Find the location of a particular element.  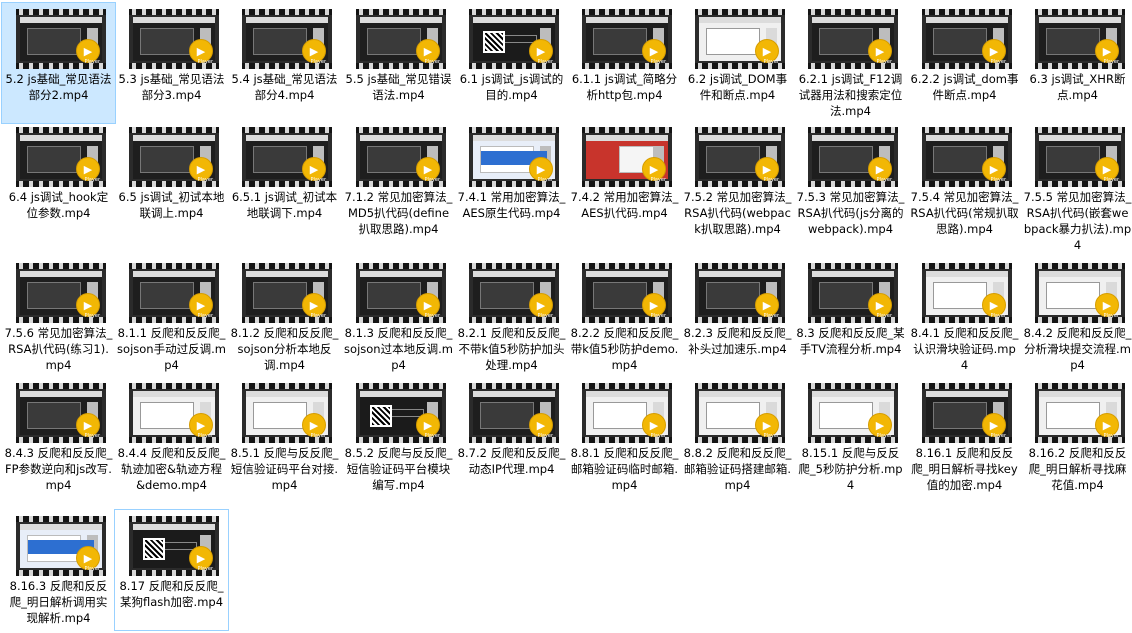

file-item: ▶ Player 8.4.2 反爬和反反爬_分析滑块提交流程.mp4 is located at coordinates (1076, 317).